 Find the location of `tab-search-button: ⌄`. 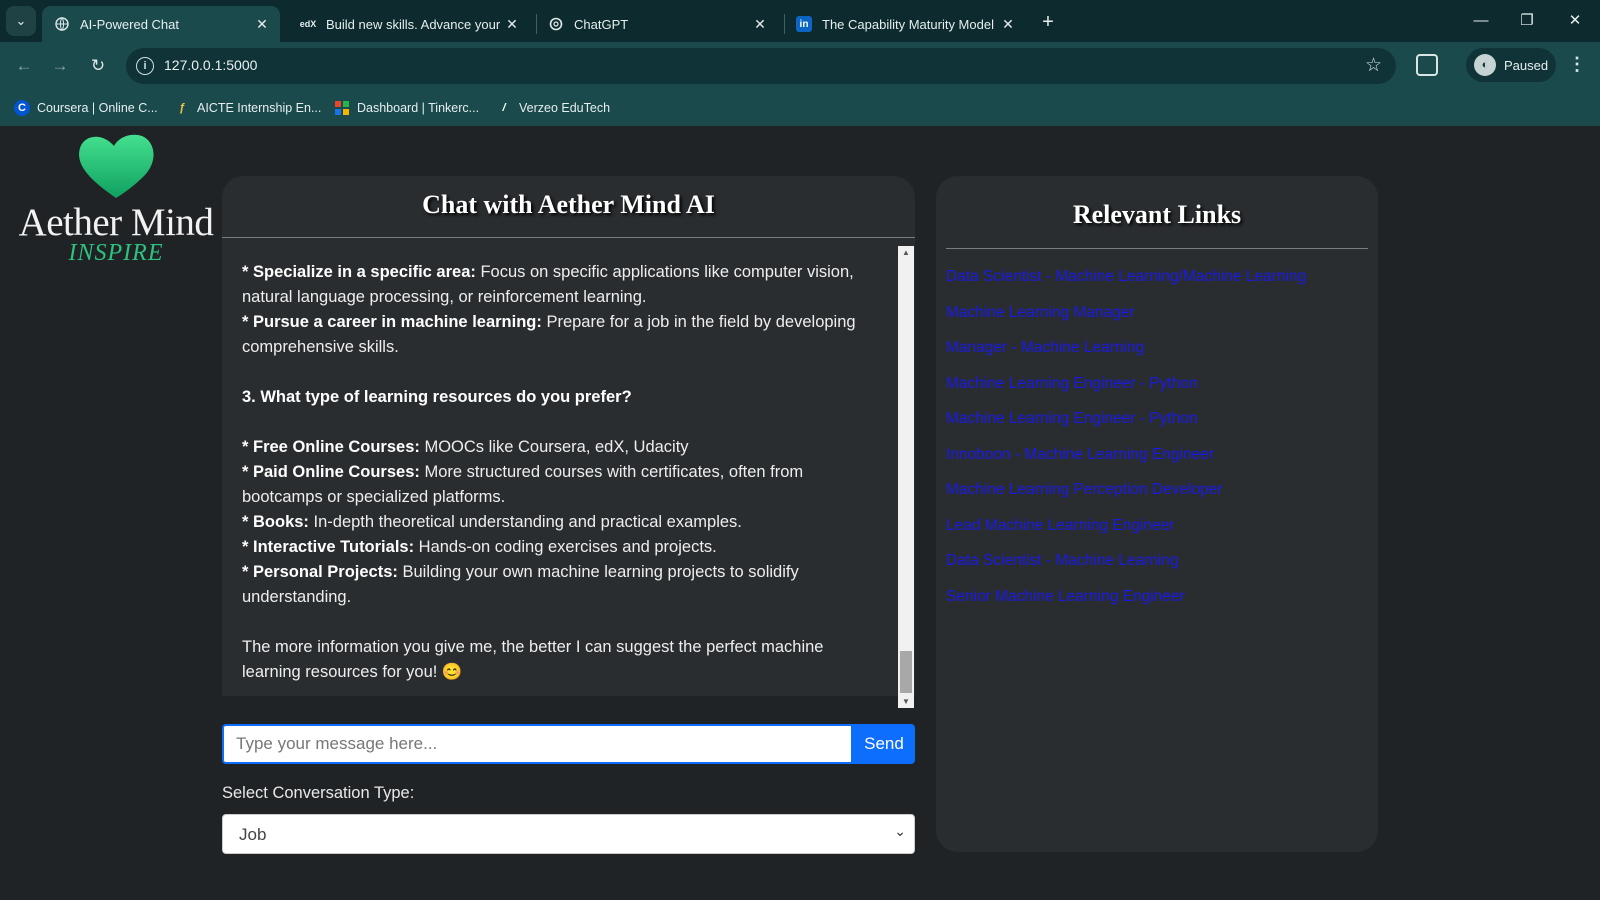

tab-search-button: ⌄ is located at coordinates (21, 21).